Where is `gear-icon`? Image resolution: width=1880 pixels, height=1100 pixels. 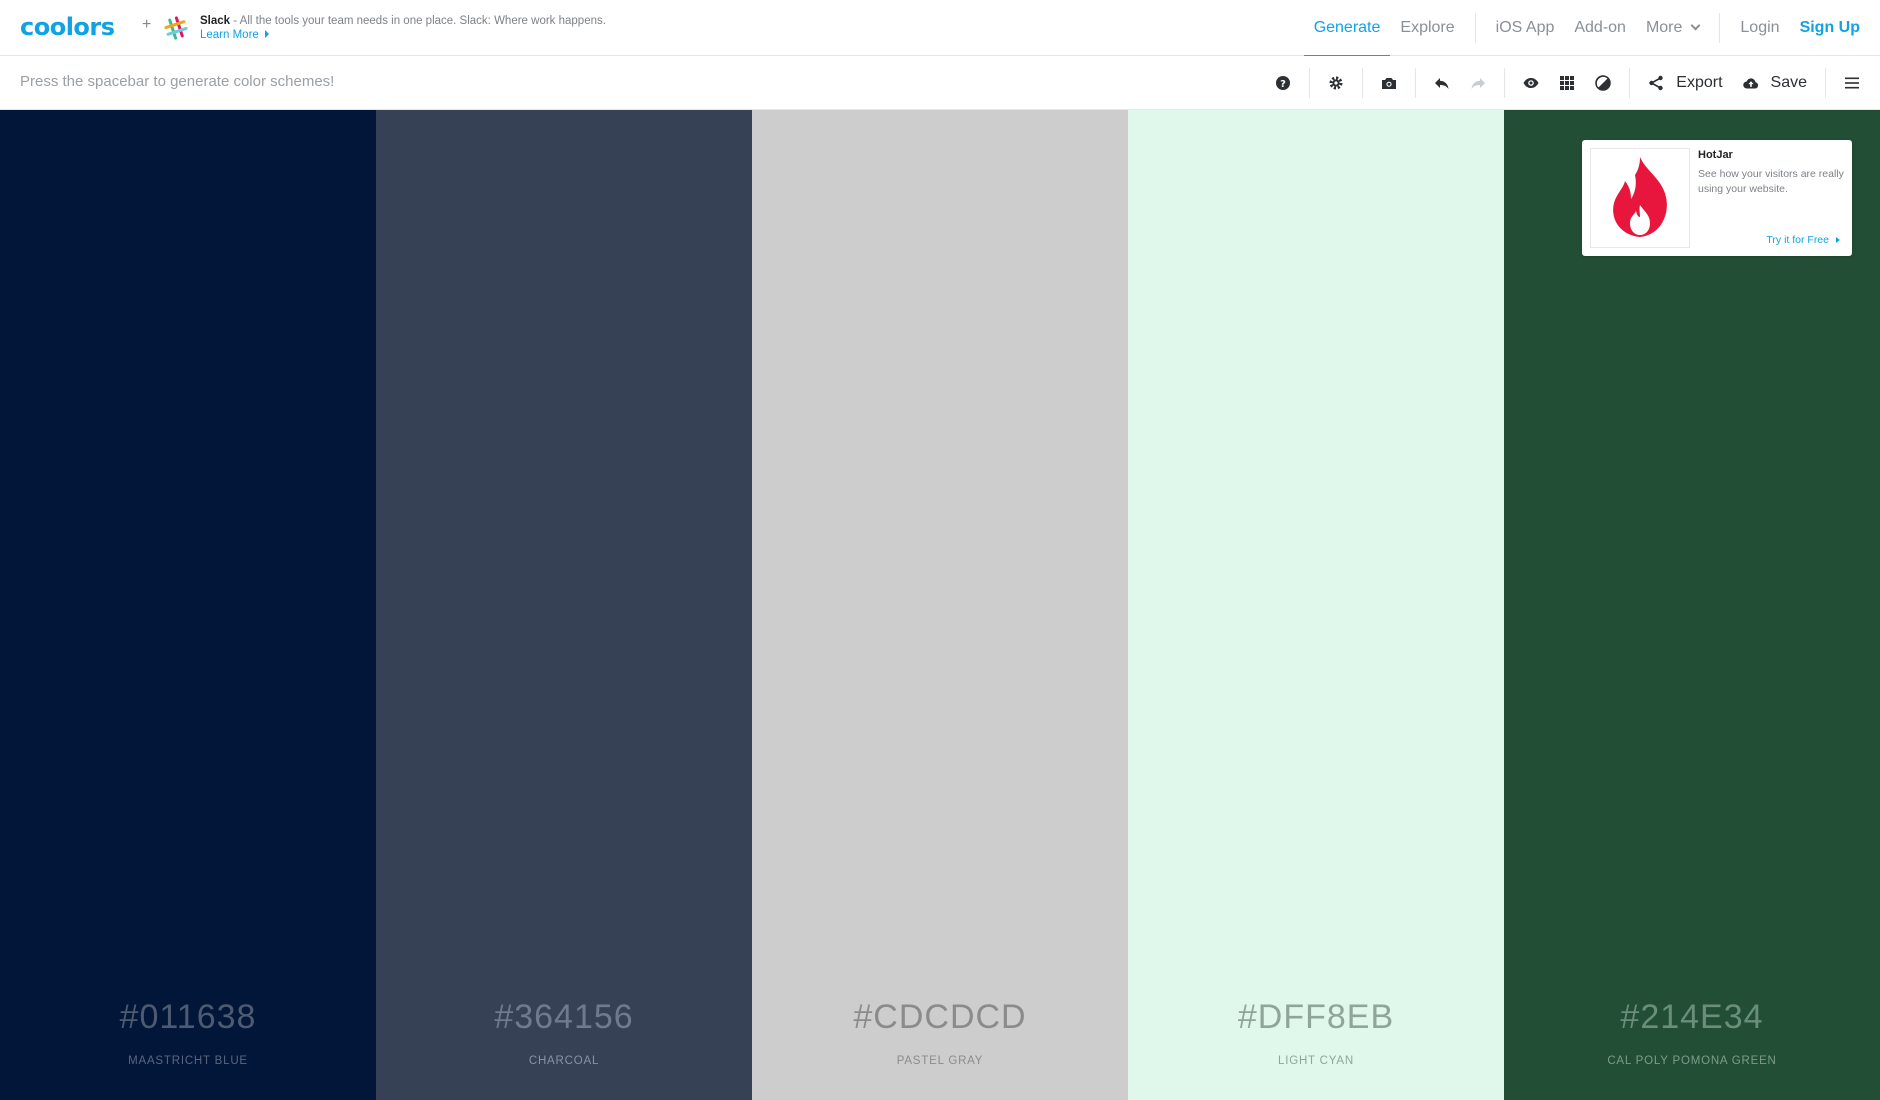 gear-icon is located at coordinates (1336, 83).